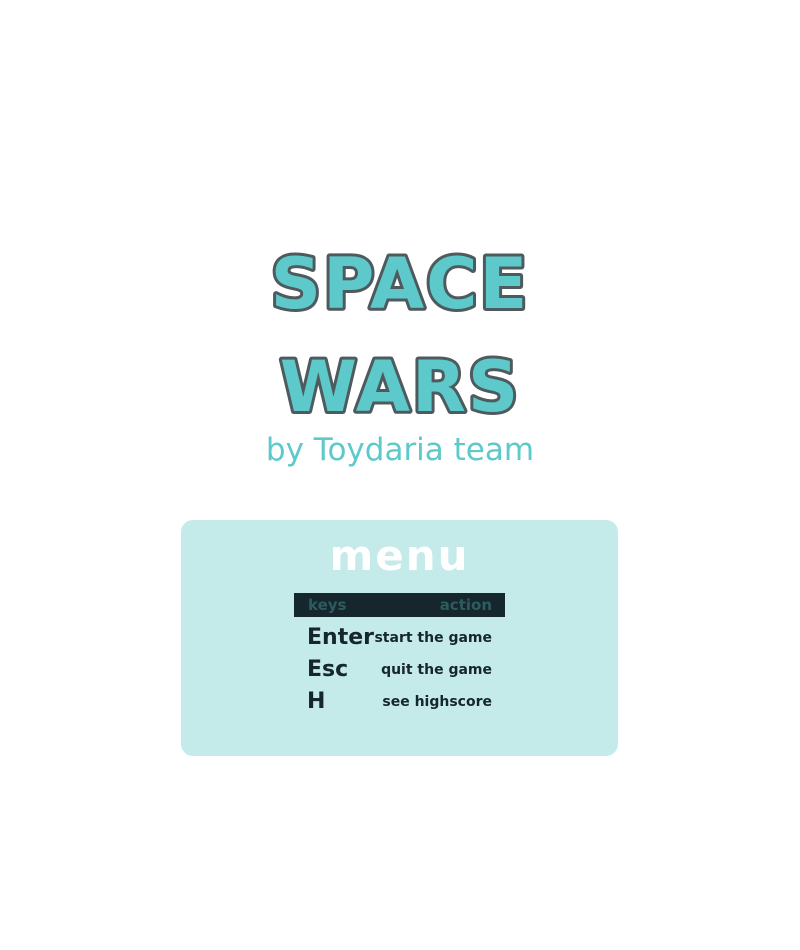 The image size is (800, 950). Describe the element at coordinates (340, 637) in the screenshot. I see `key-name: Enter` at that location.